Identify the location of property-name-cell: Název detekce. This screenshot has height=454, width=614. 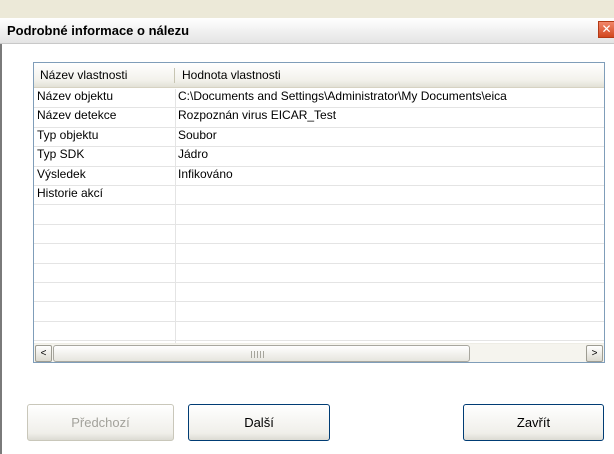
(77, 115).